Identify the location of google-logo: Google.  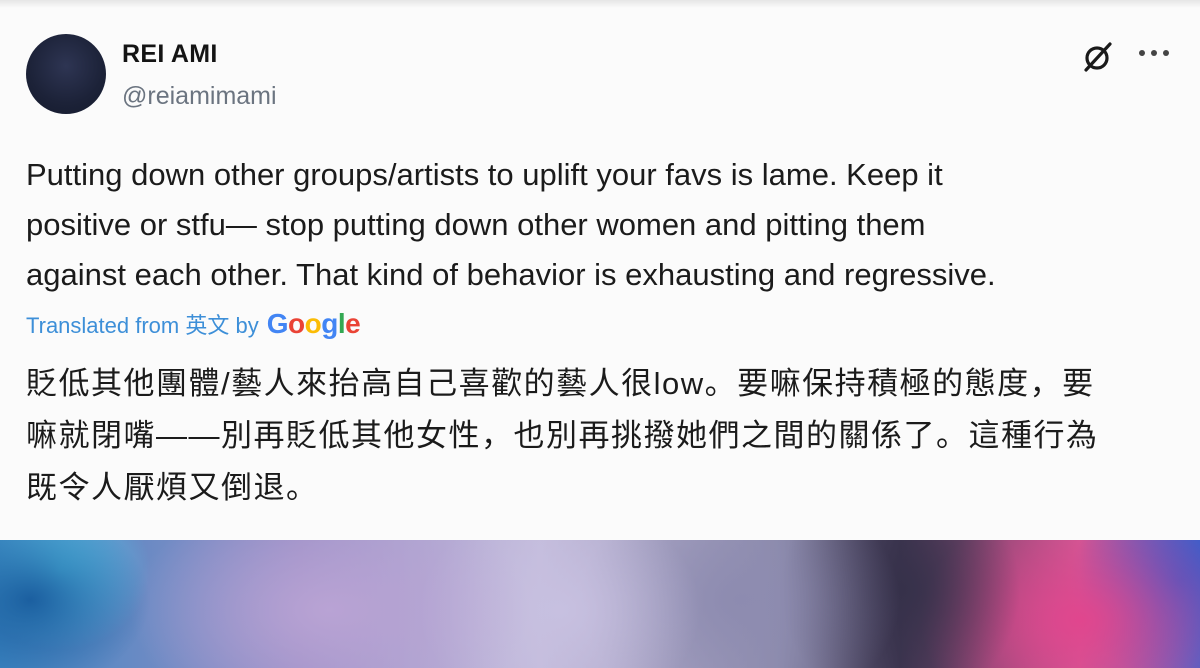
(313, 323).